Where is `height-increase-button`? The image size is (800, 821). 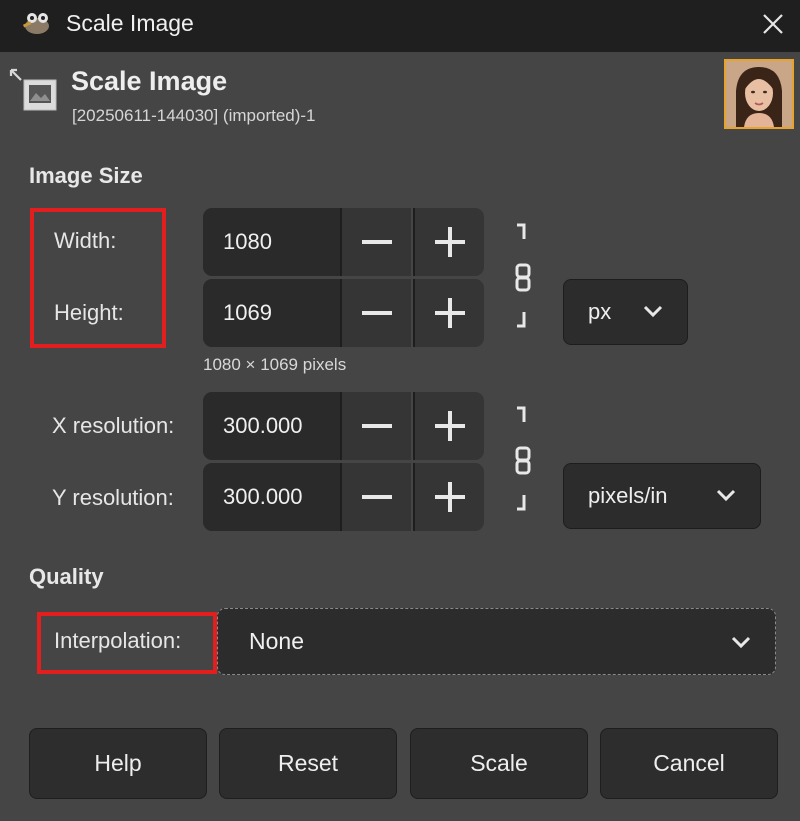 height-increase-button is located at coordinates (448, 313).